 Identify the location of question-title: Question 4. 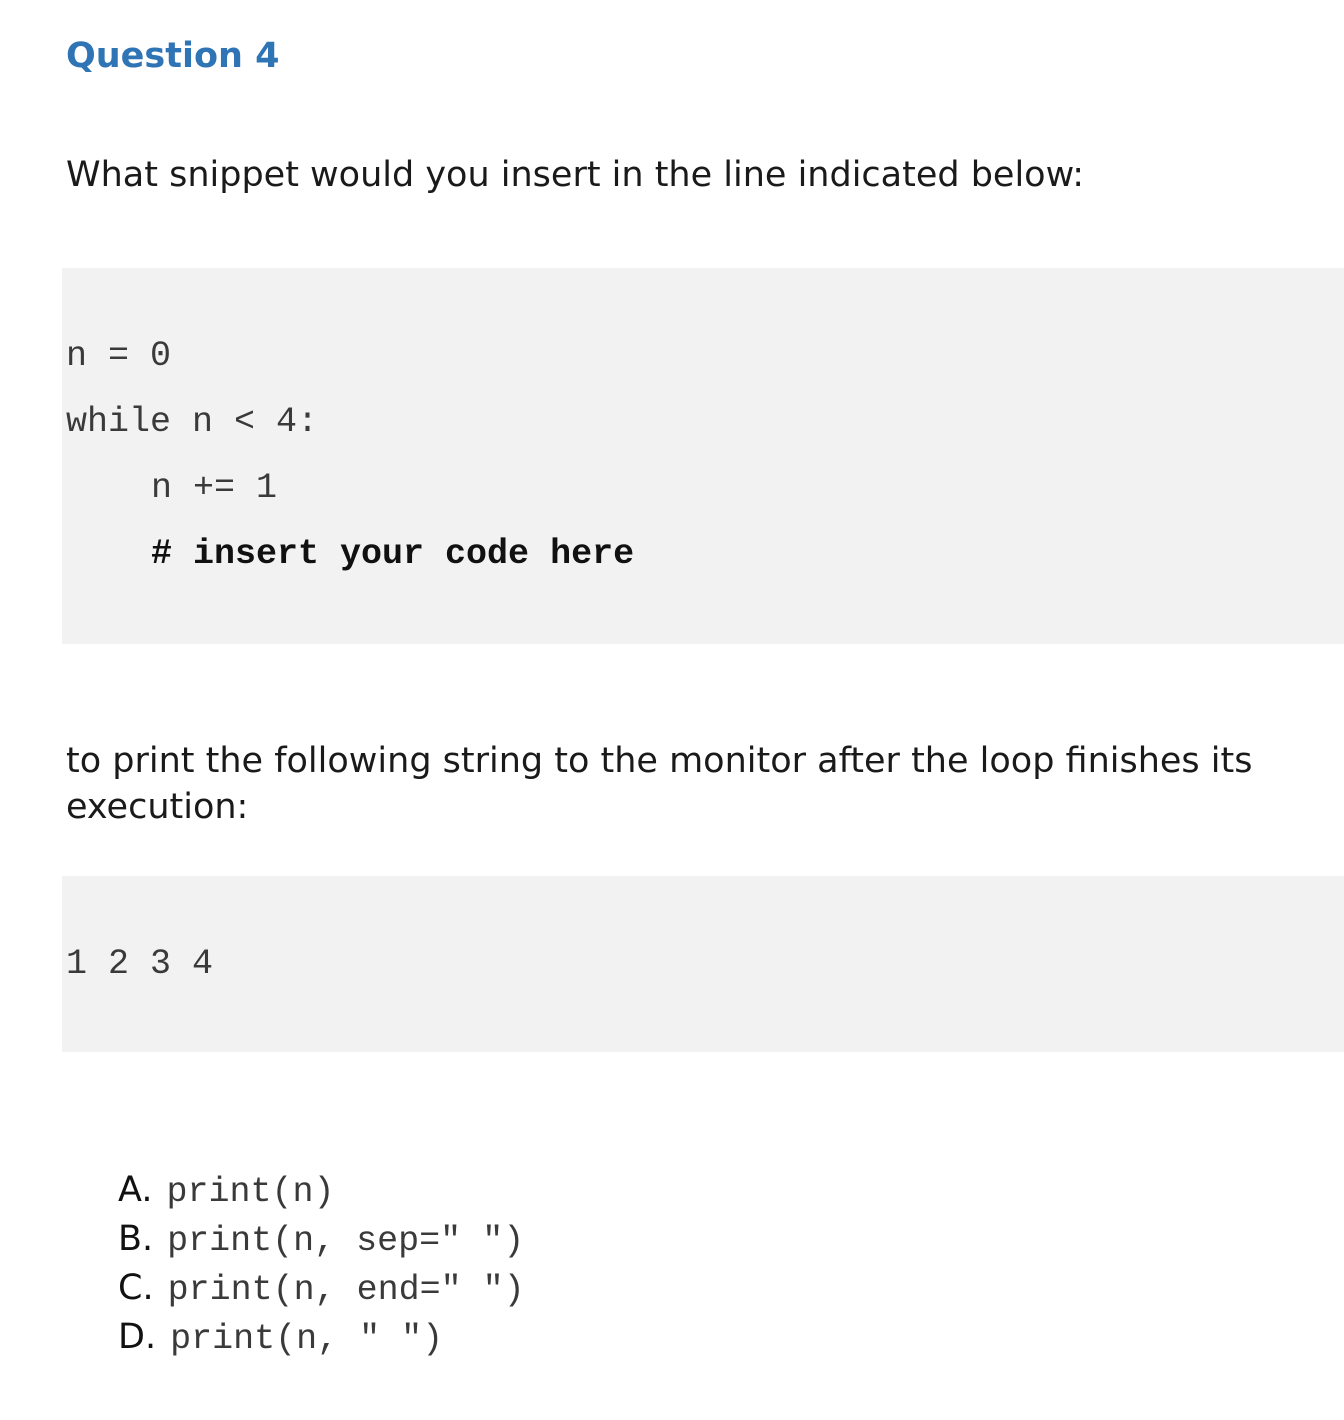
(173, 56).